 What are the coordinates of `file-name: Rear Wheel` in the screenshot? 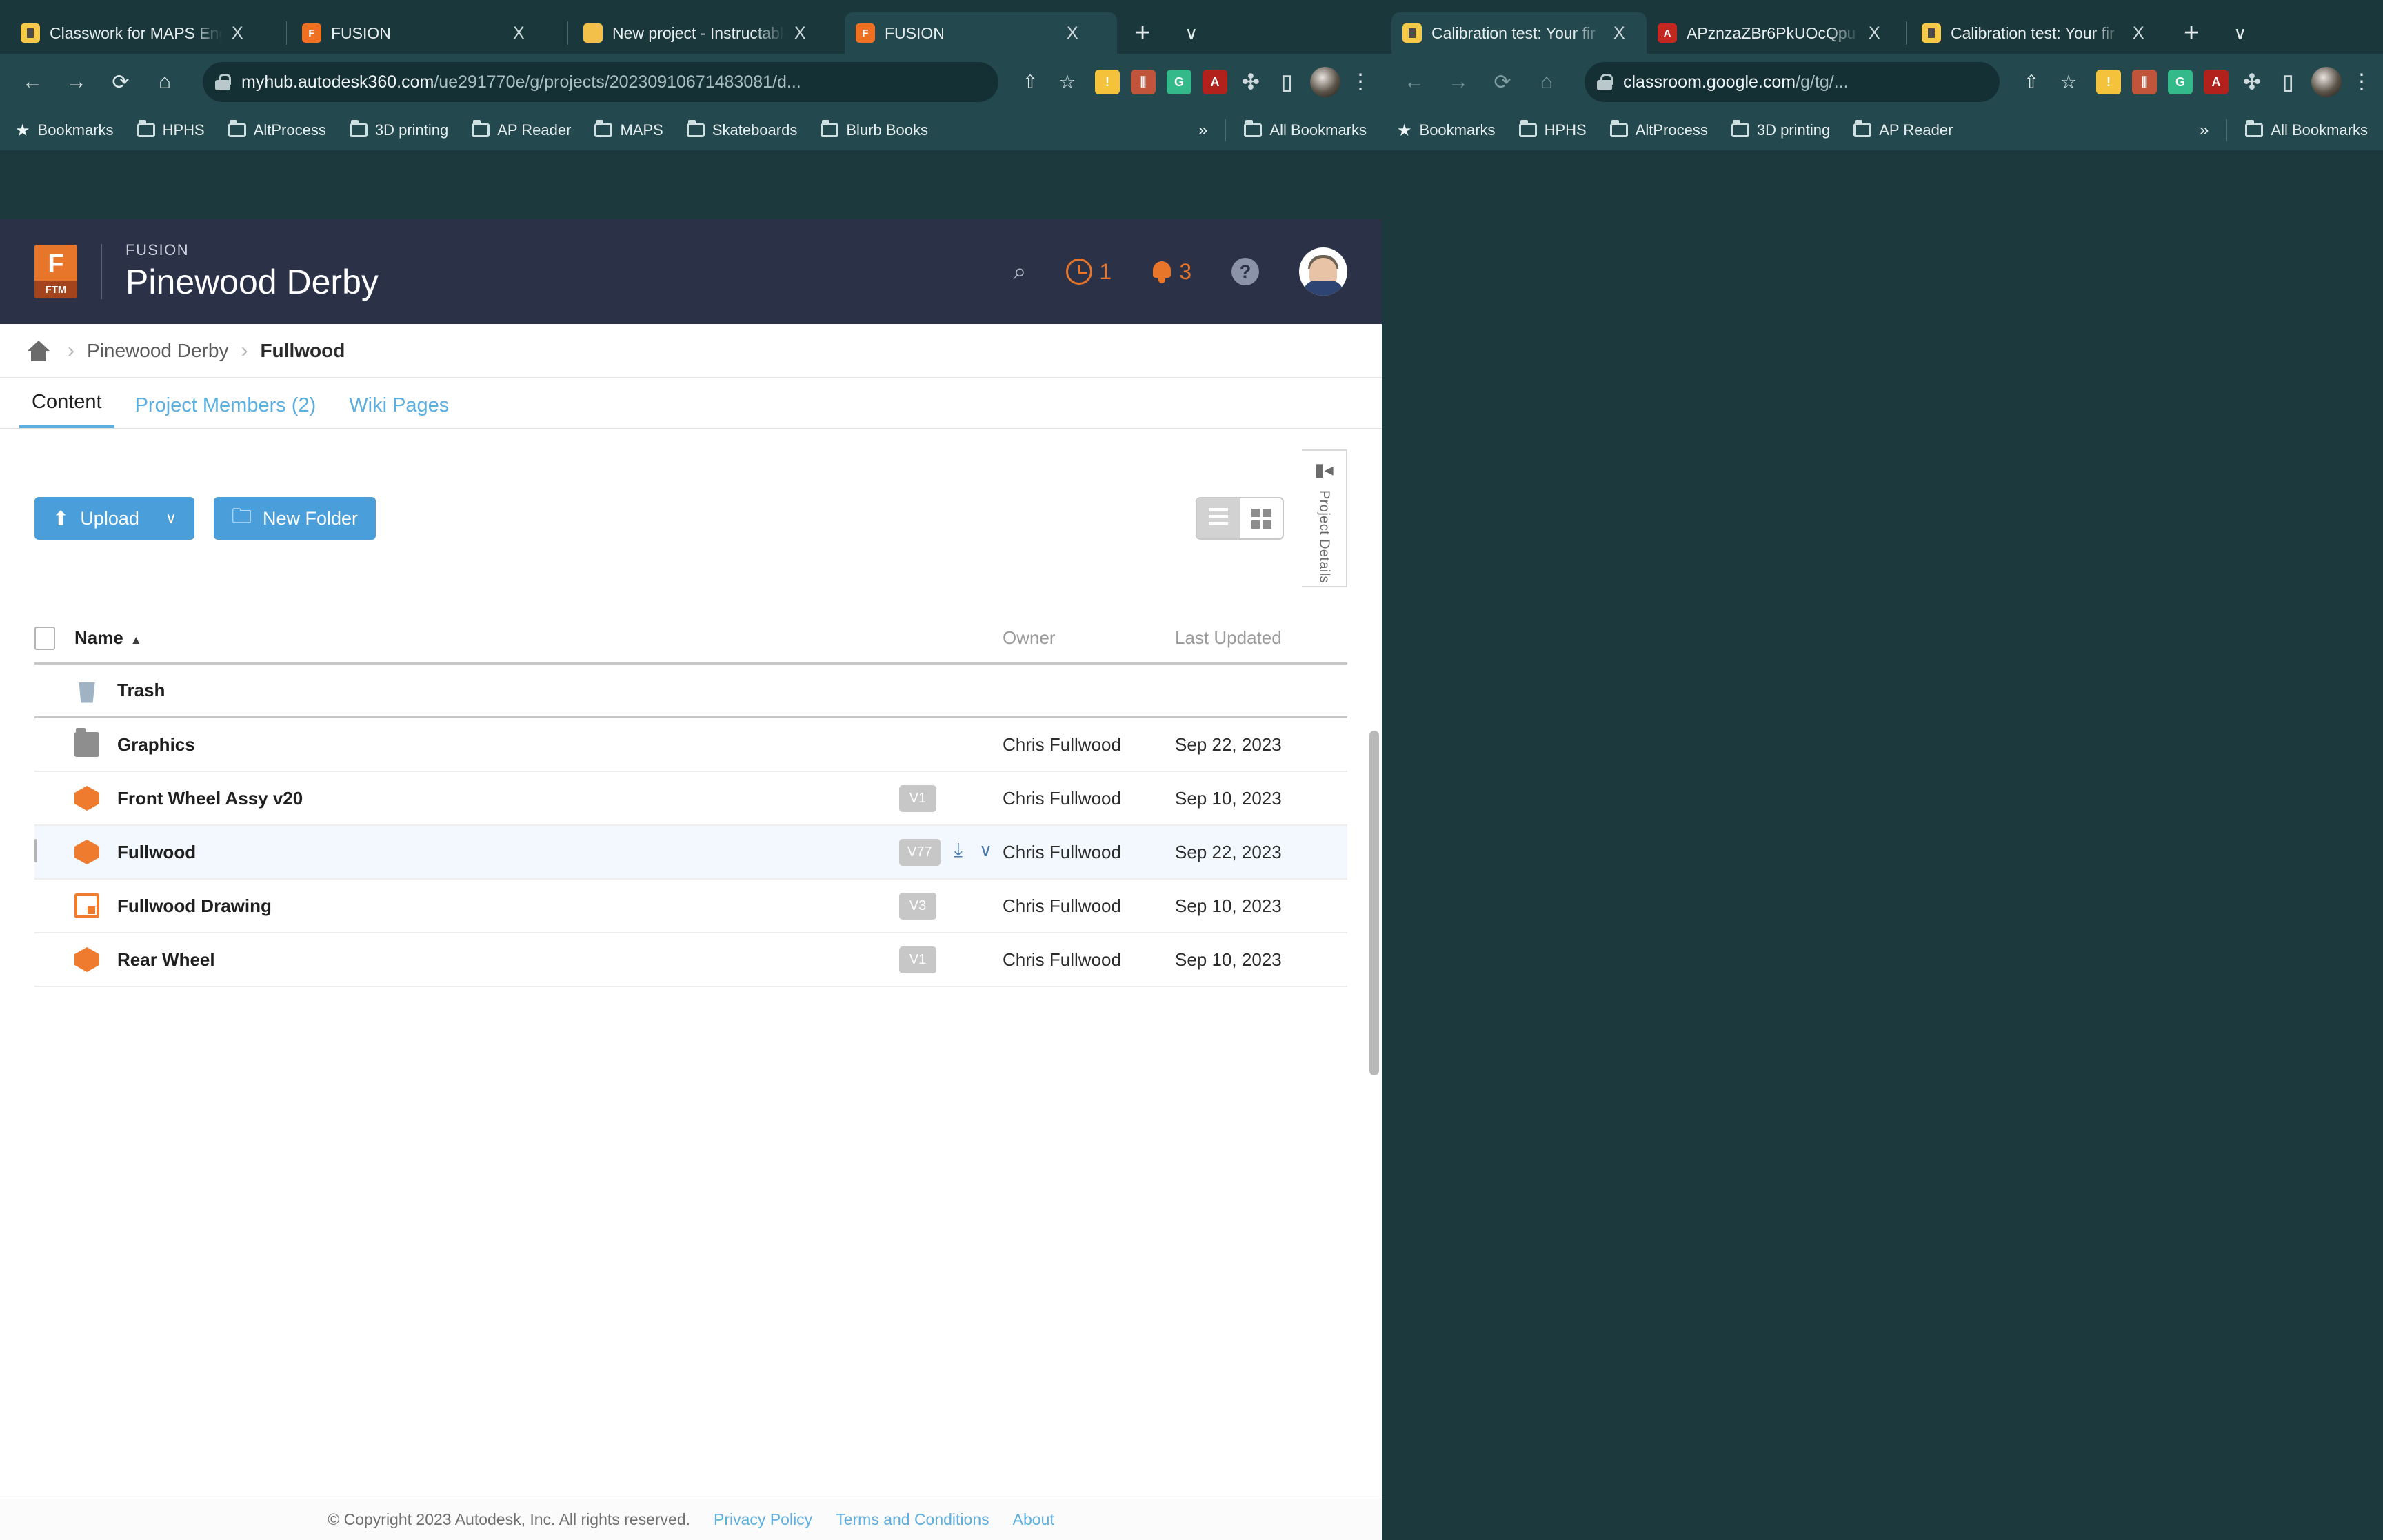 It's located at (508, 960).